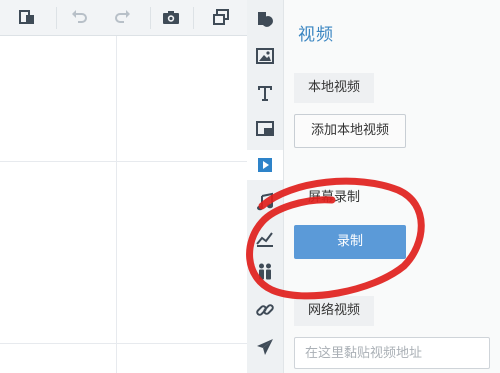 Image resolution: width=500 pixels, height=373 pixels. Describe the element at coordinates (334, 88) in the screenshot. I see `local-video-section-label: 本地视频` at that location.